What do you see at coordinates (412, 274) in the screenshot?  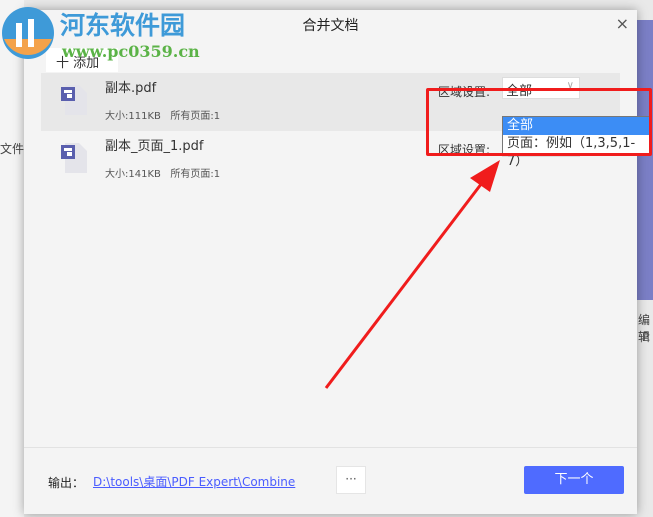 I see `annotation-arrow` at bounding box center [412, 274].